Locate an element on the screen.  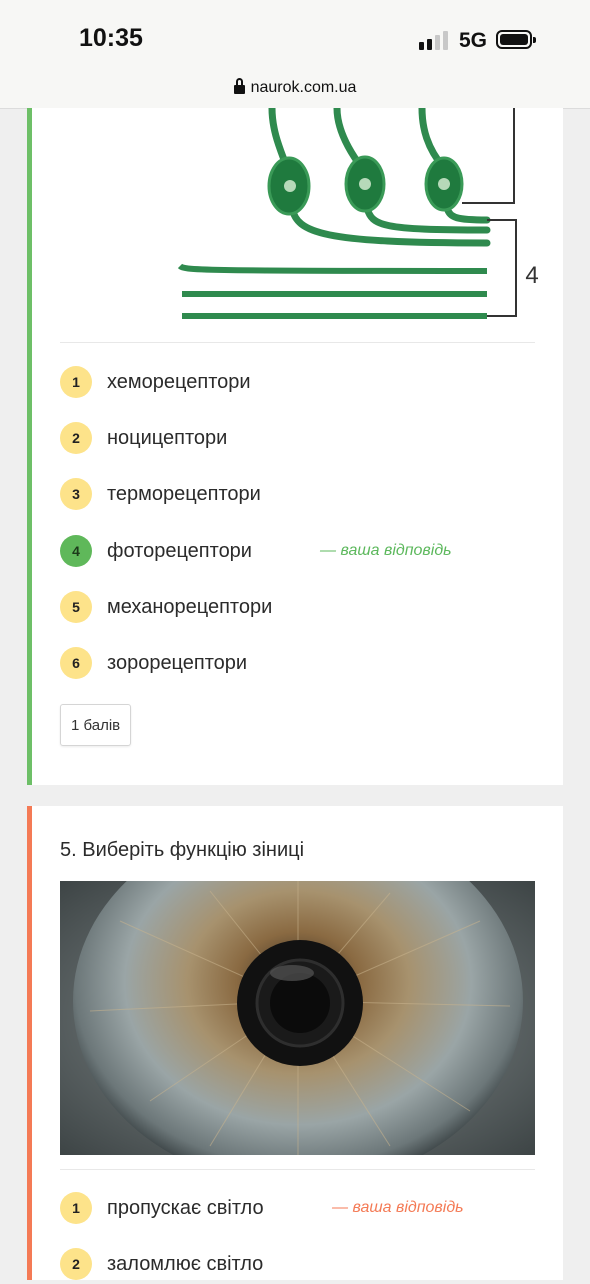
browser-address-bar: naurok.com.ua is located at coordinates (295, 88).